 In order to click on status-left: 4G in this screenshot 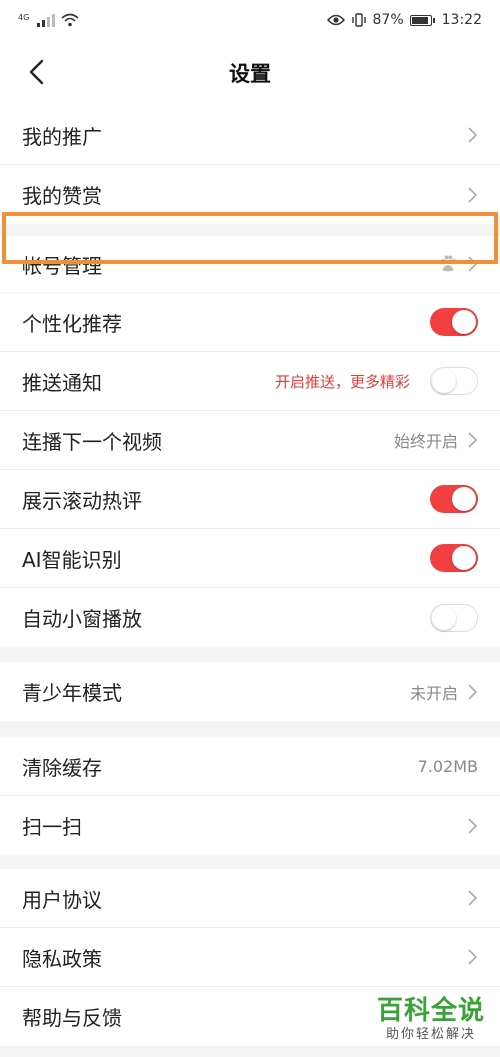, I will do `click(48, 20)`.